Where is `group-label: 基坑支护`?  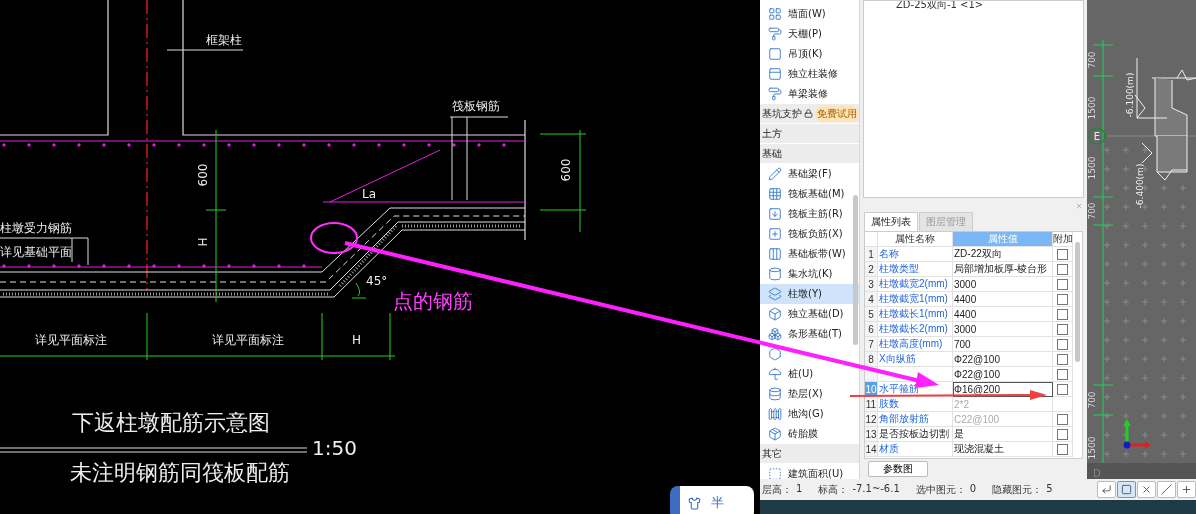
group-label: 基坑支护 is located at coordinates (782, 113).